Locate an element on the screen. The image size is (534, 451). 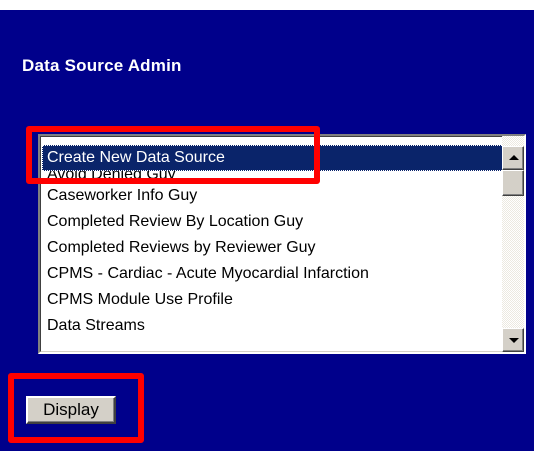
list-item-data-streams: Data Streams is located at coordinates (272, 326).